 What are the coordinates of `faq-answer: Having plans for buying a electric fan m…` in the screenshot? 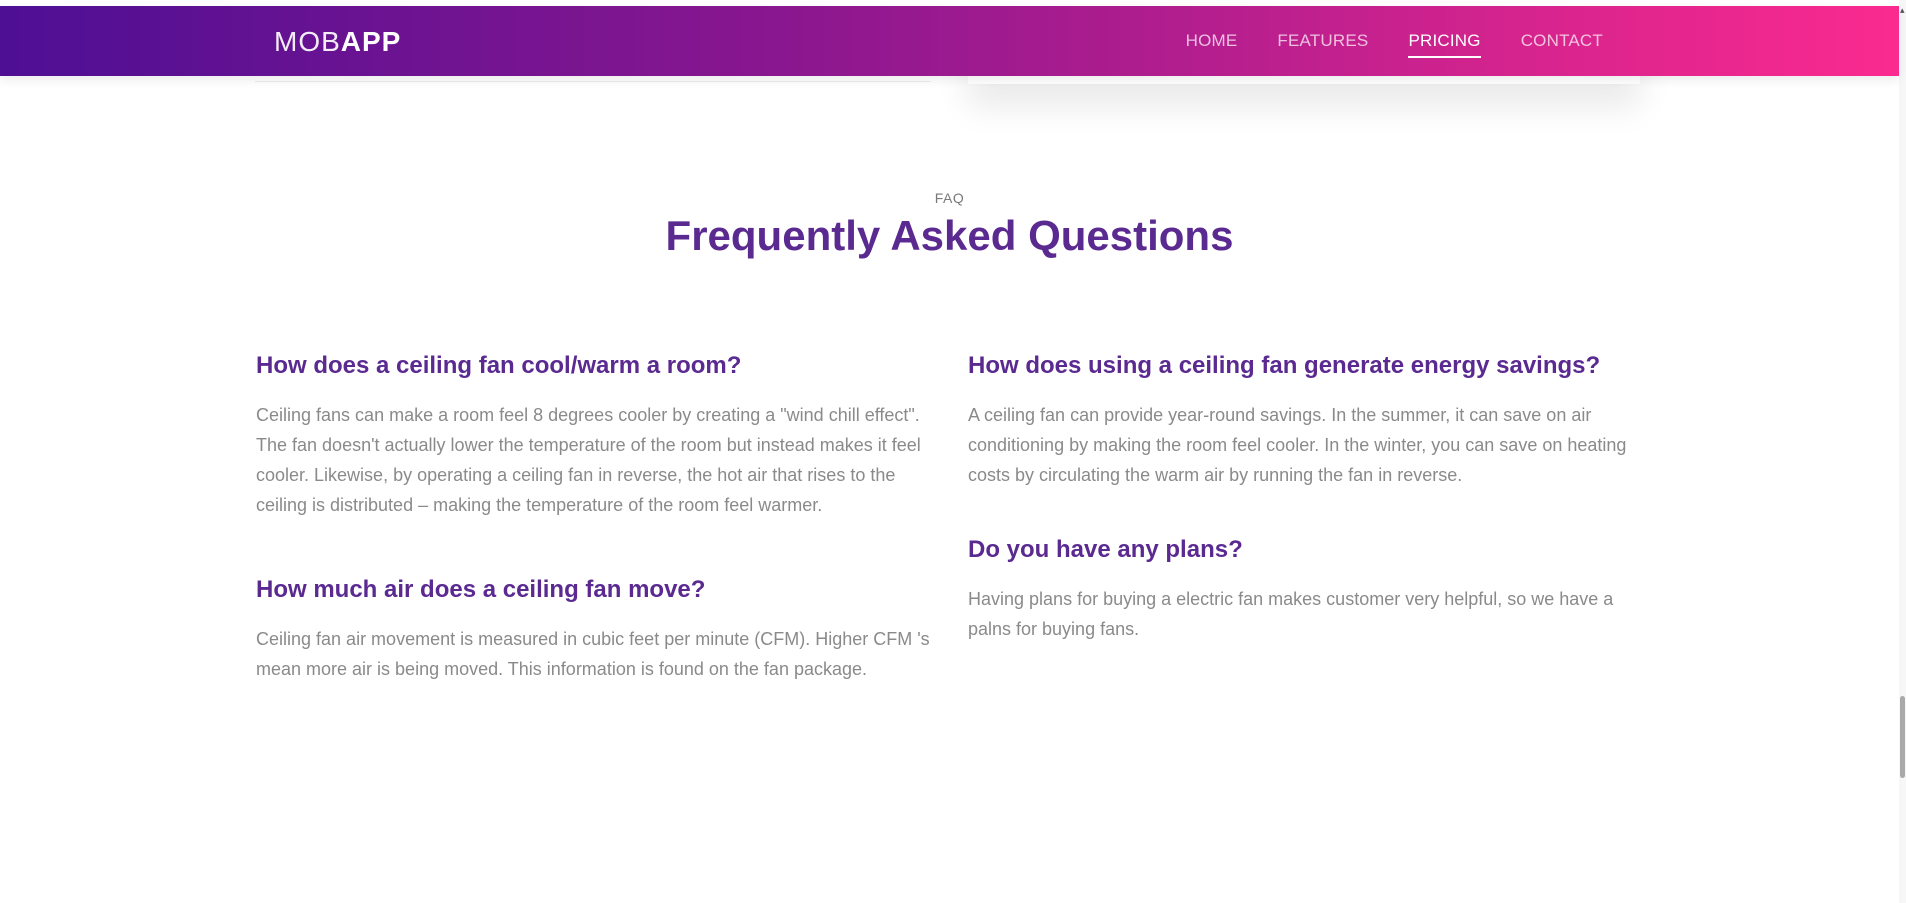 It's located at (1291, 614).